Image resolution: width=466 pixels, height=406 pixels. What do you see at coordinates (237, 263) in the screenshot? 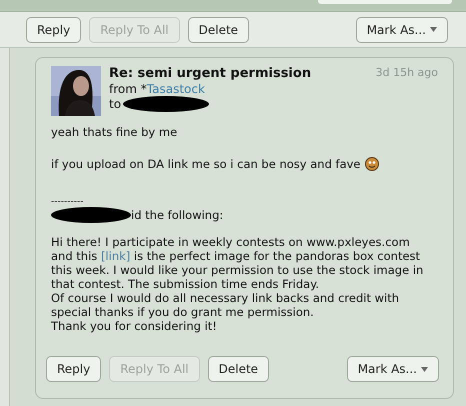
I see `quoted-paragraph: Hi there! I participate in weekly contests on www.pxleyes.com and this [link] is the perfect image for the pandoras box contest this week. I would like your permission to use the stock image in that contest. The submission time ends Friday.` at bounding box center [237, 263].